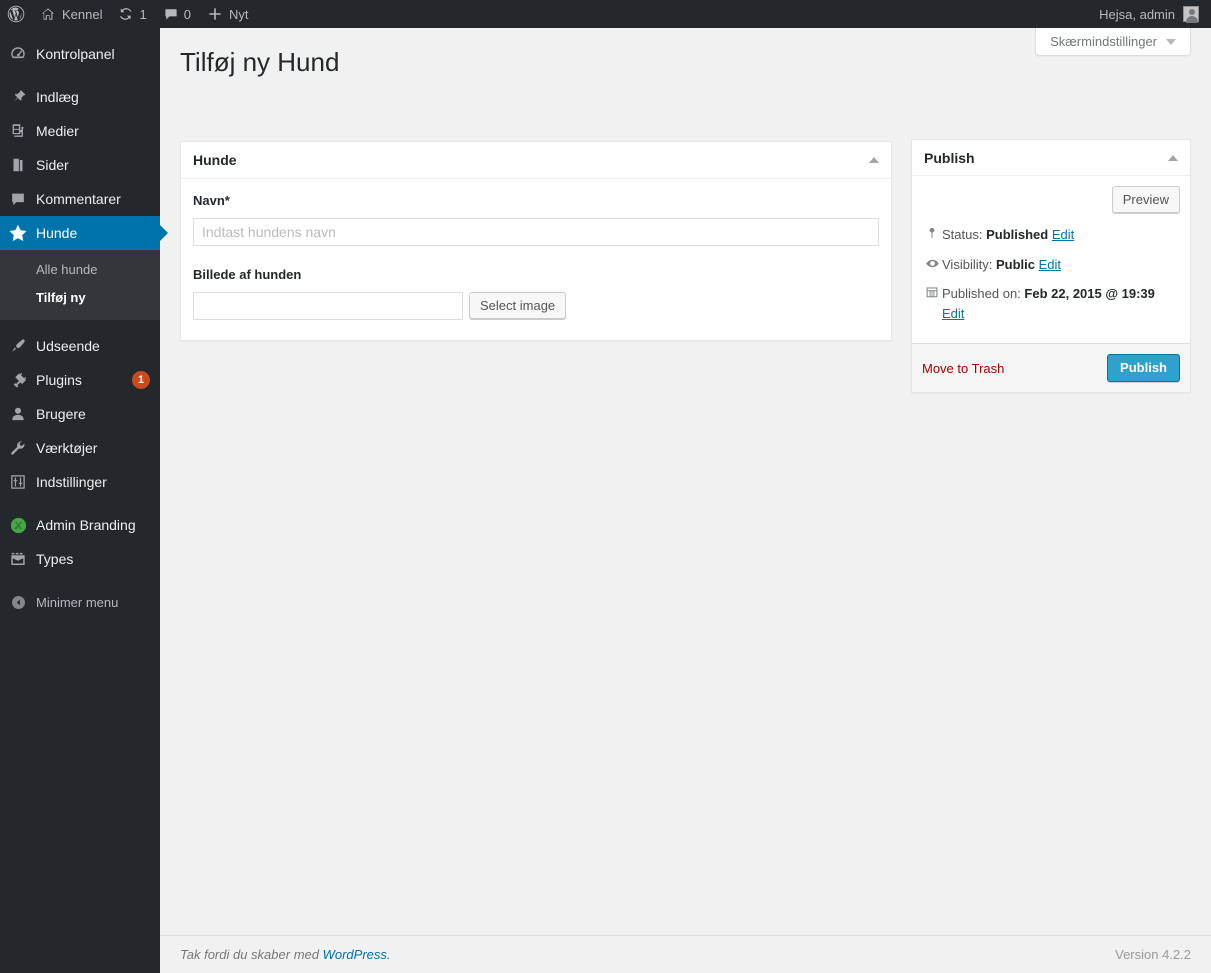  What do you see at coordinates (932, 291) in the screenshot?
I see `calendar-icon` at bounding box center [932, 291].